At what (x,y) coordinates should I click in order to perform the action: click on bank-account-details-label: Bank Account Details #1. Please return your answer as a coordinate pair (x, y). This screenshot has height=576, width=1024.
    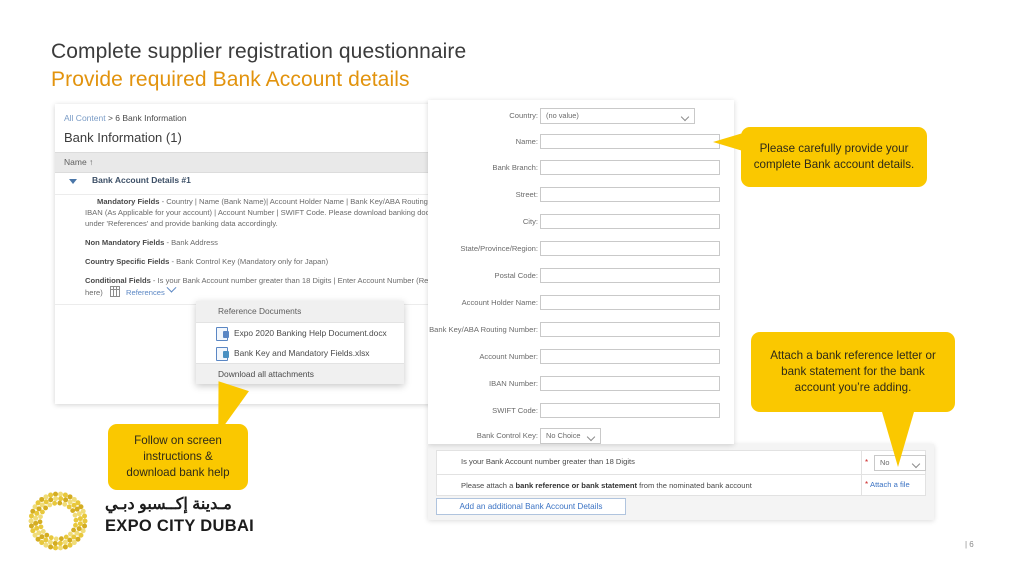
    Looking at the image, I should click on (141, 180).